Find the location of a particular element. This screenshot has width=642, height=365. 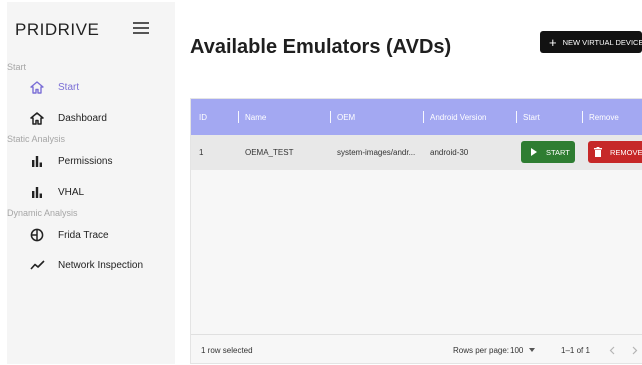

selected-count: 1 row selected is located at coordinates (227, 350).